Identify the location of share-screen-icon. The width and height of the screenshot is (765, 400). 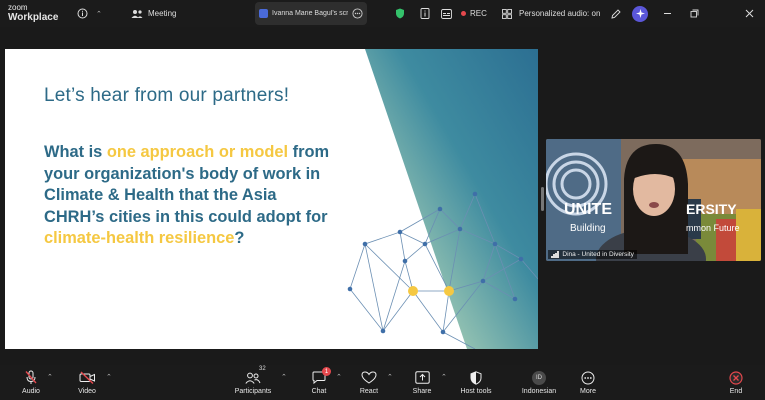
(422, 377).